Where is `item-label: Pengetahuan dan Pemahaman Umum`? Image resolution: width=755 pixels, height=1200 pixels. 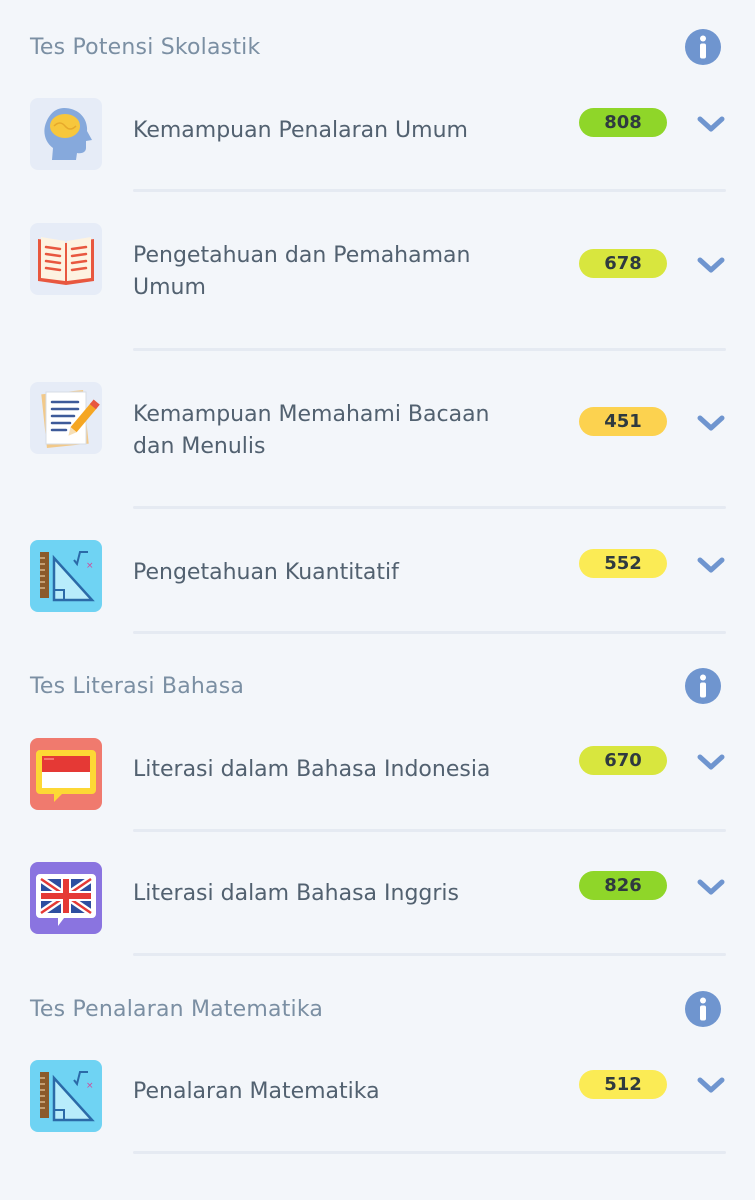 item-label: Pengetahuan dan Pemahaman Umum is located at coordinates (302, 271).